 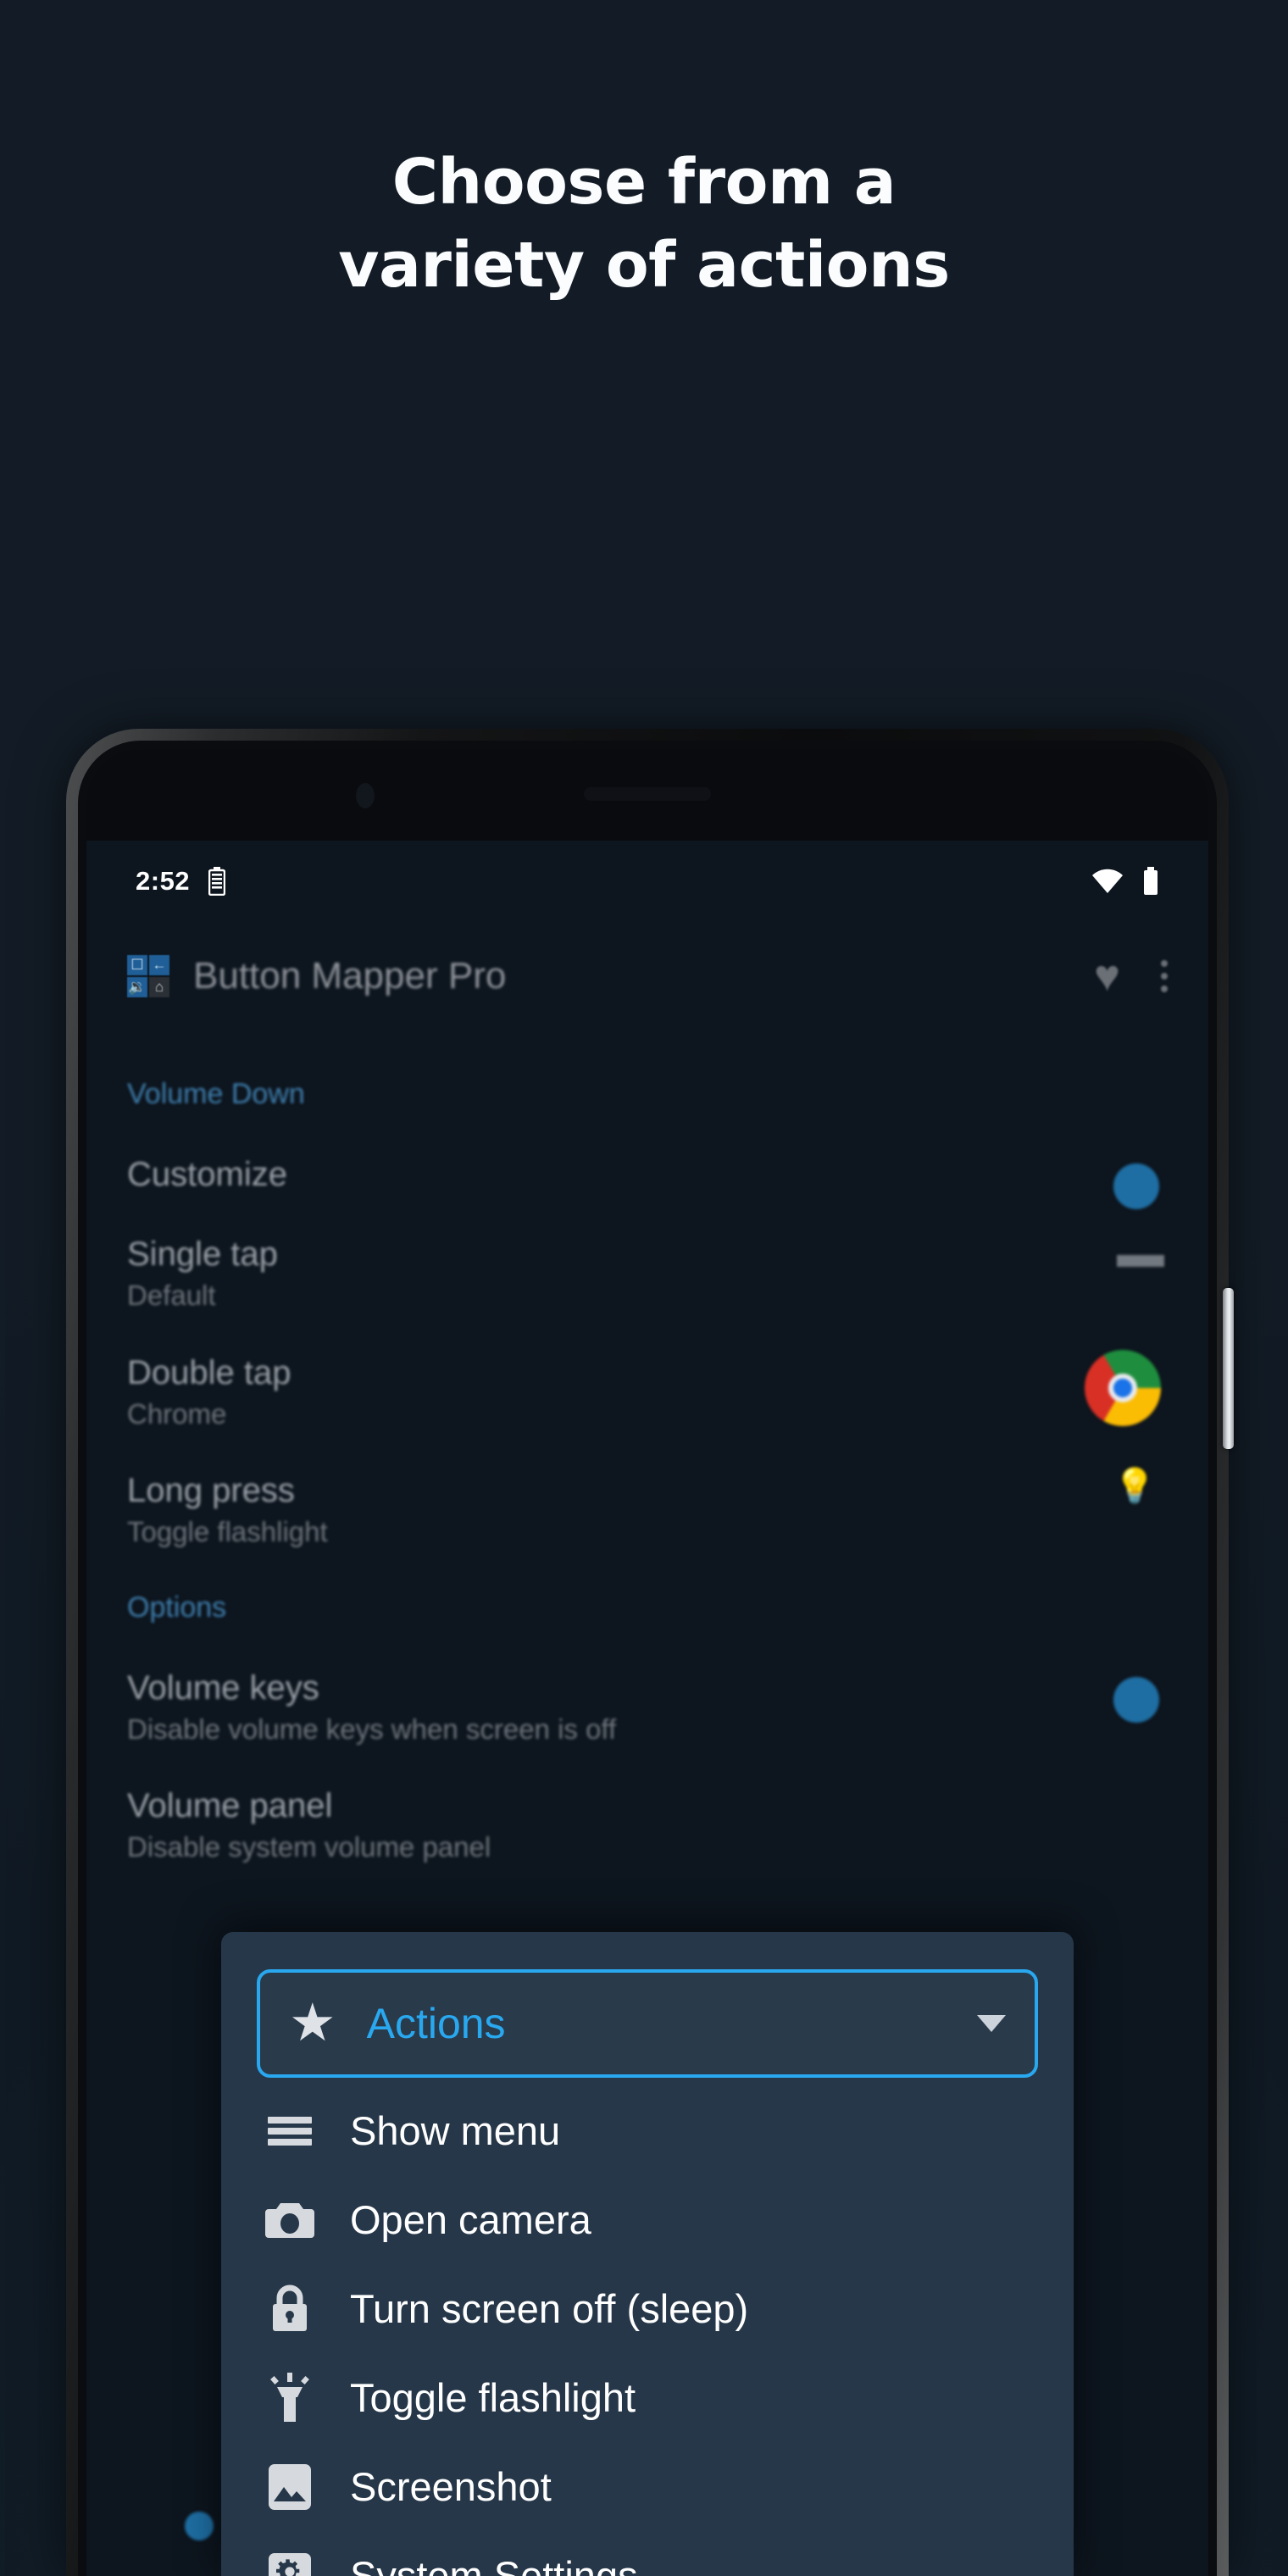 What do you see at coordinates (644, 182) in the screenshot?
I see `headline-line-1: Choose from a` at bounding box center [644, 182].